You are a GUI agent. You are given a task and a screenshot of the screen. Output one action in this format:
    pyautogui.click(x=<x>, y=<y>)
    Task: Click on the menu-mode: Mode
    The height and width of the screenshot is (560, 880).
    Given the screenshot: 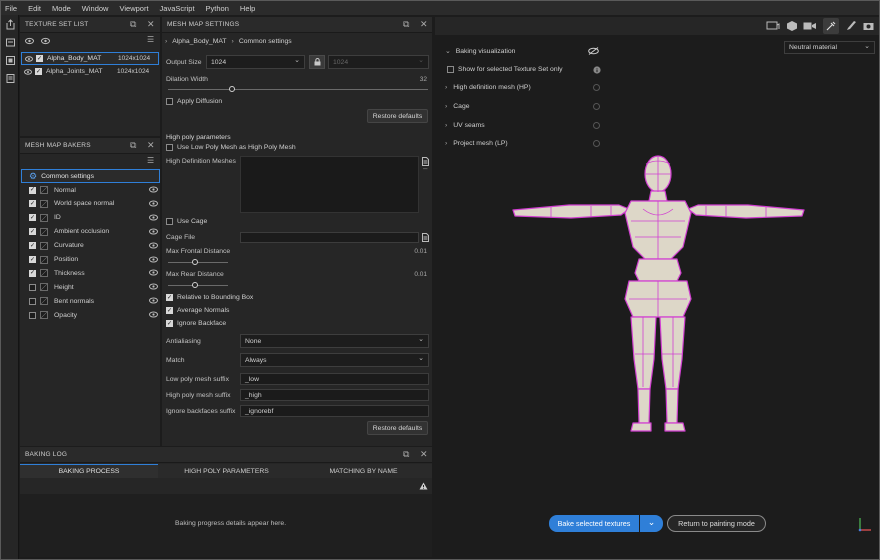 What is the action you would take?
    pyautogui.click(x=61, y=8)
    